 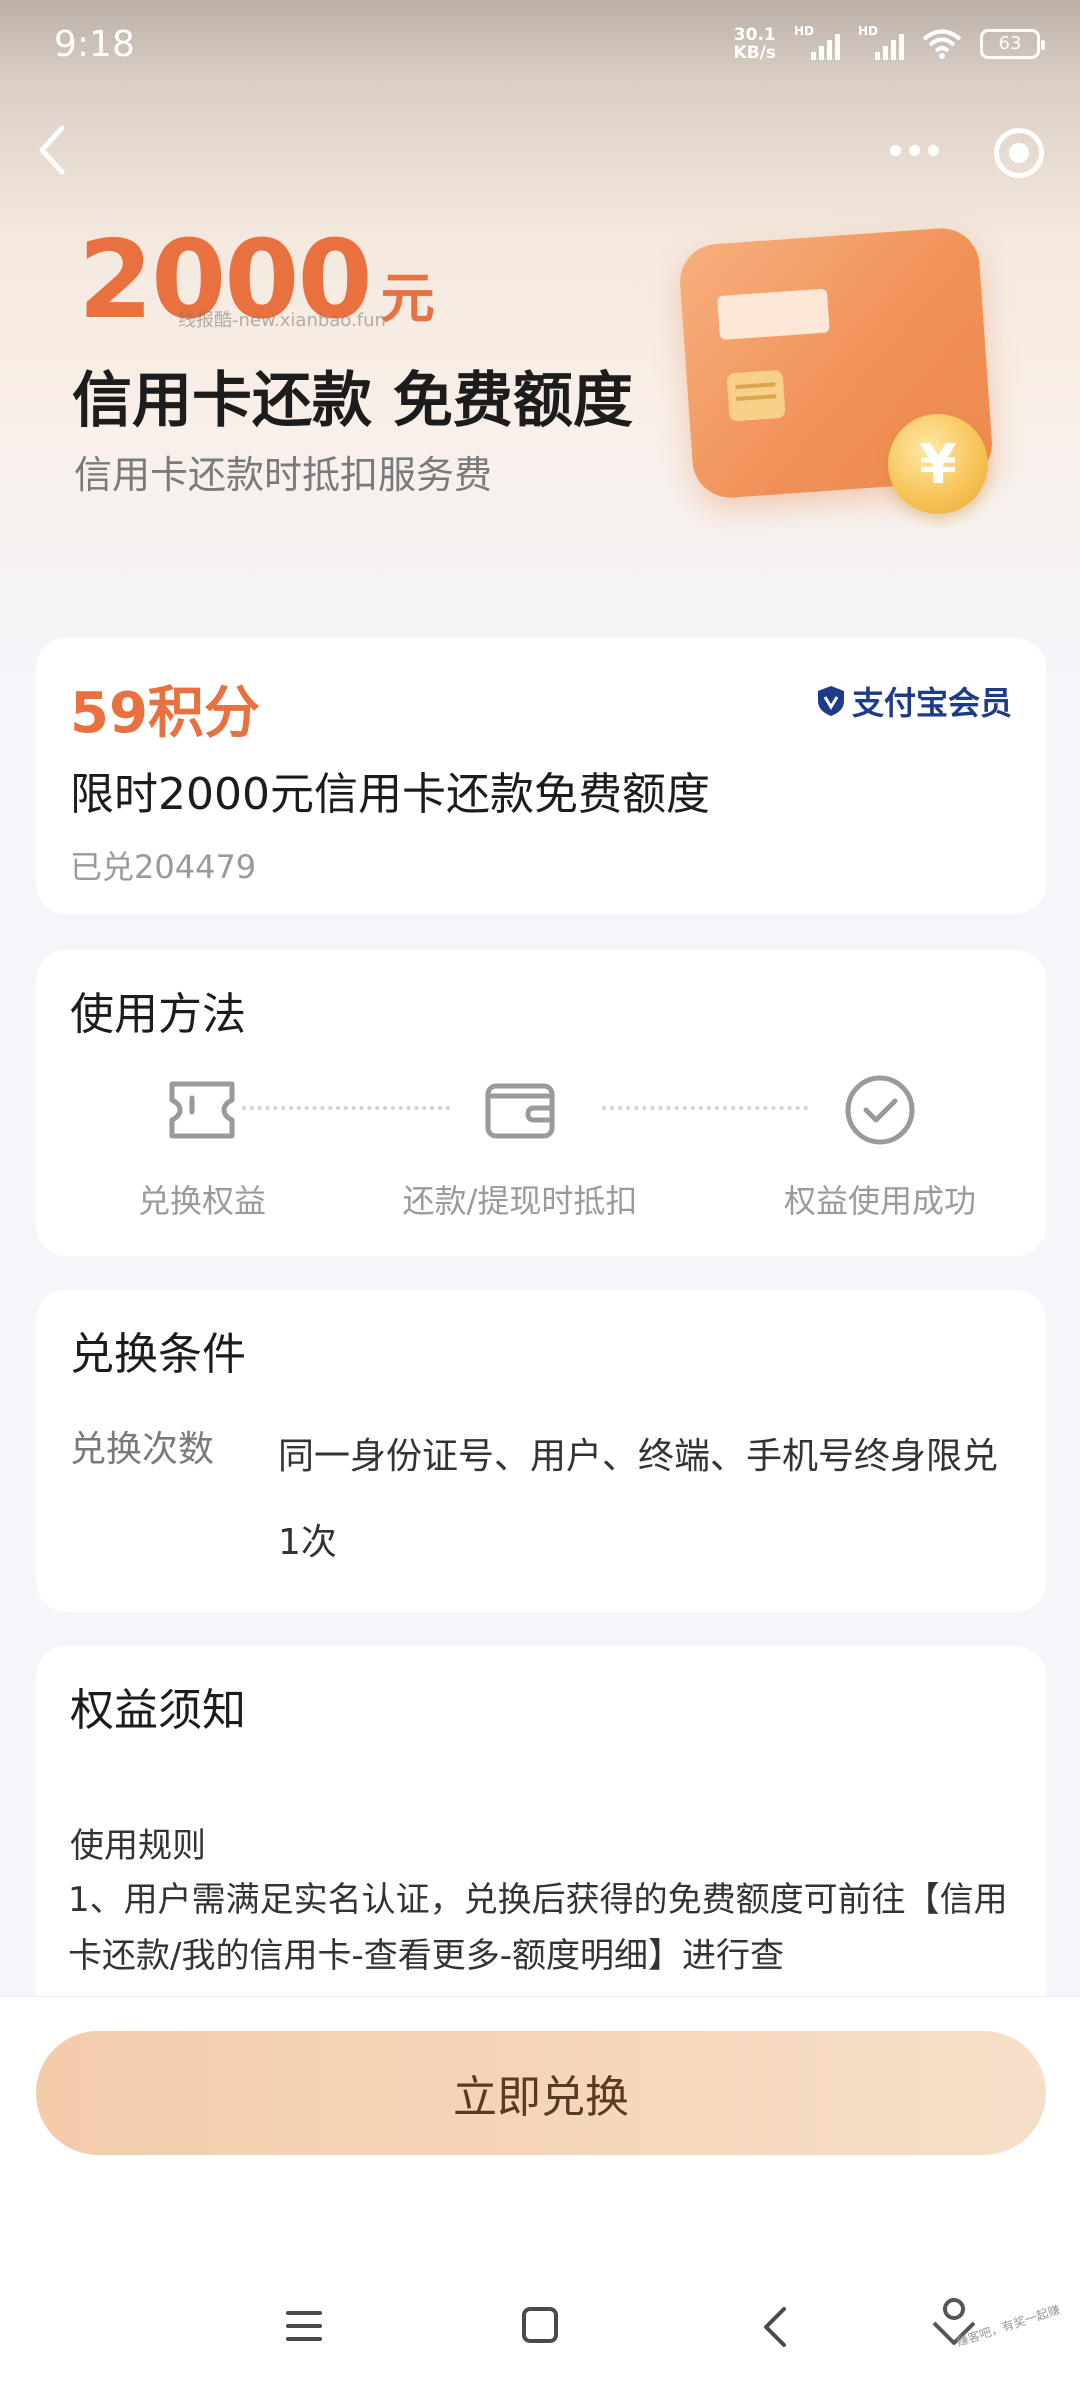 I want to click on wallet-icon, so click(x=520, y=1111).